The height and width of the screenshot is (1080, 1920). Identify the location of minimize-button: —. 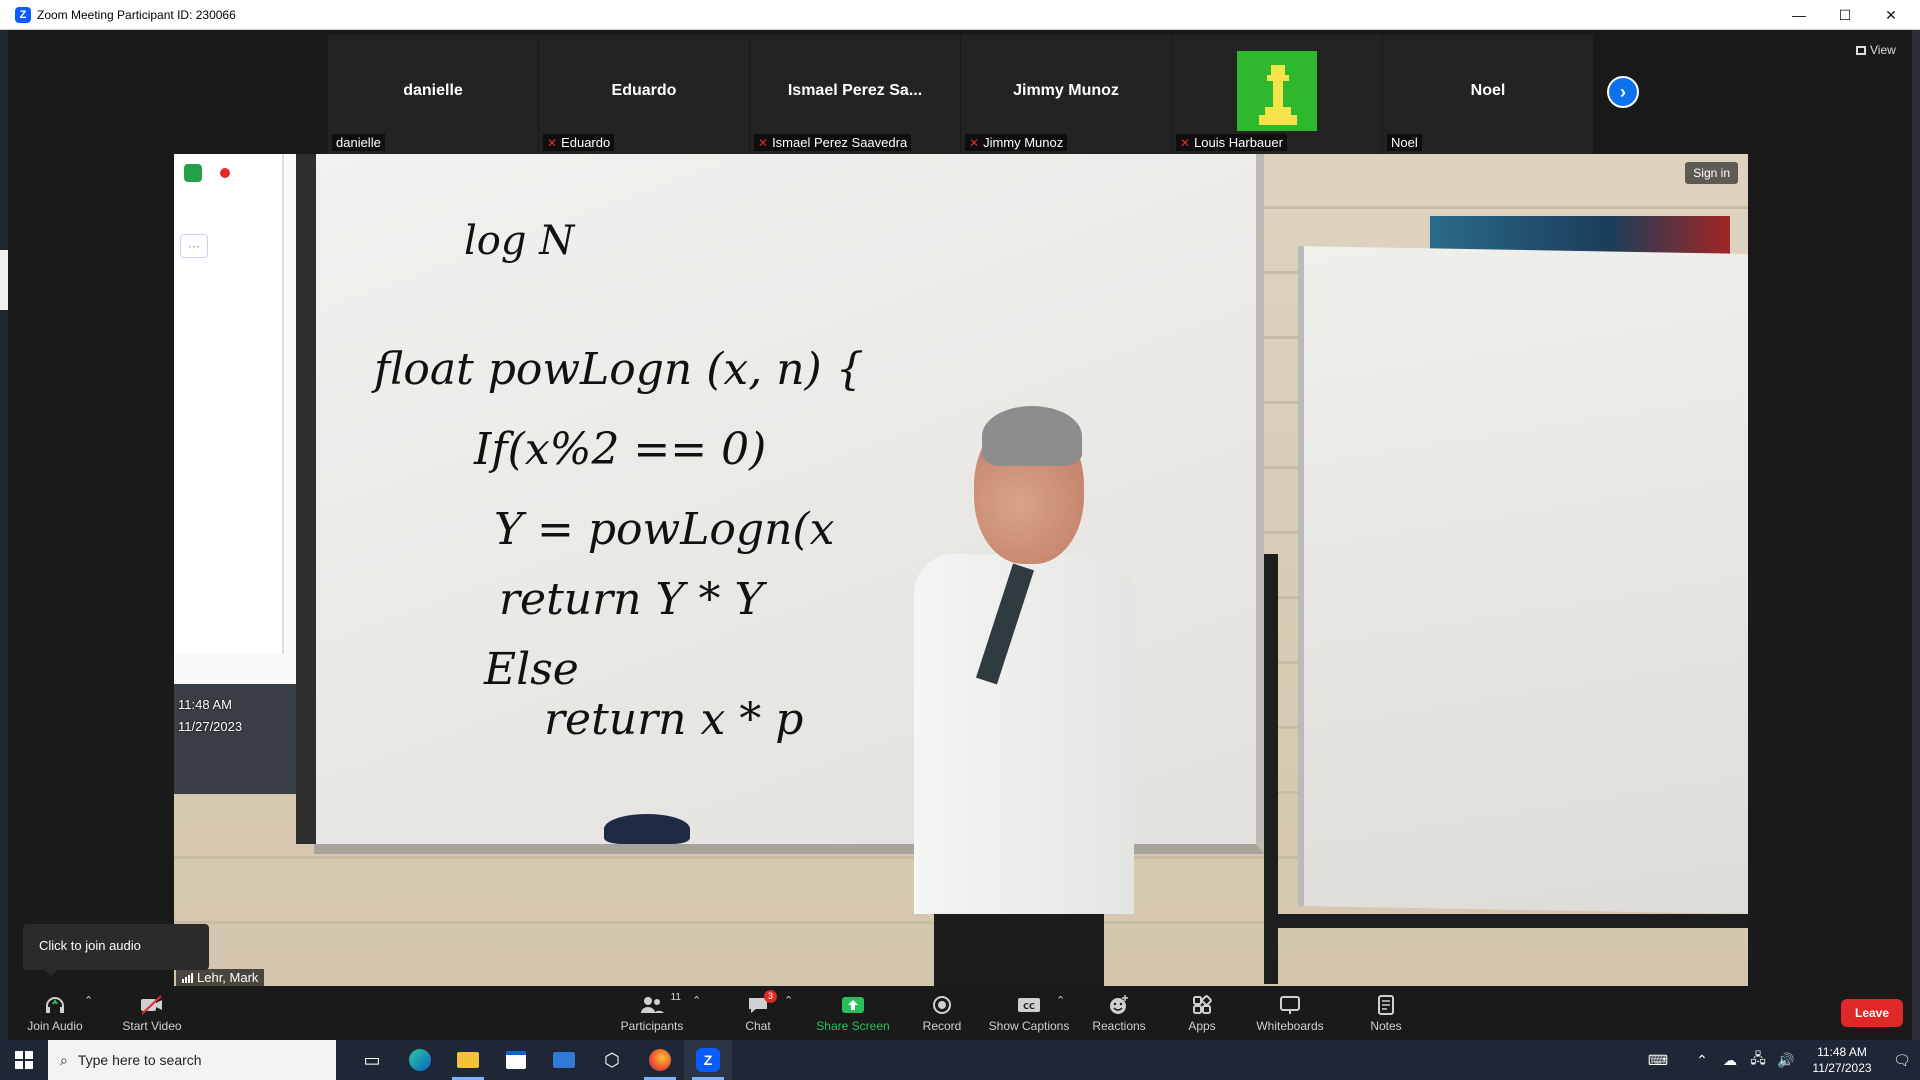
(1799, 15).